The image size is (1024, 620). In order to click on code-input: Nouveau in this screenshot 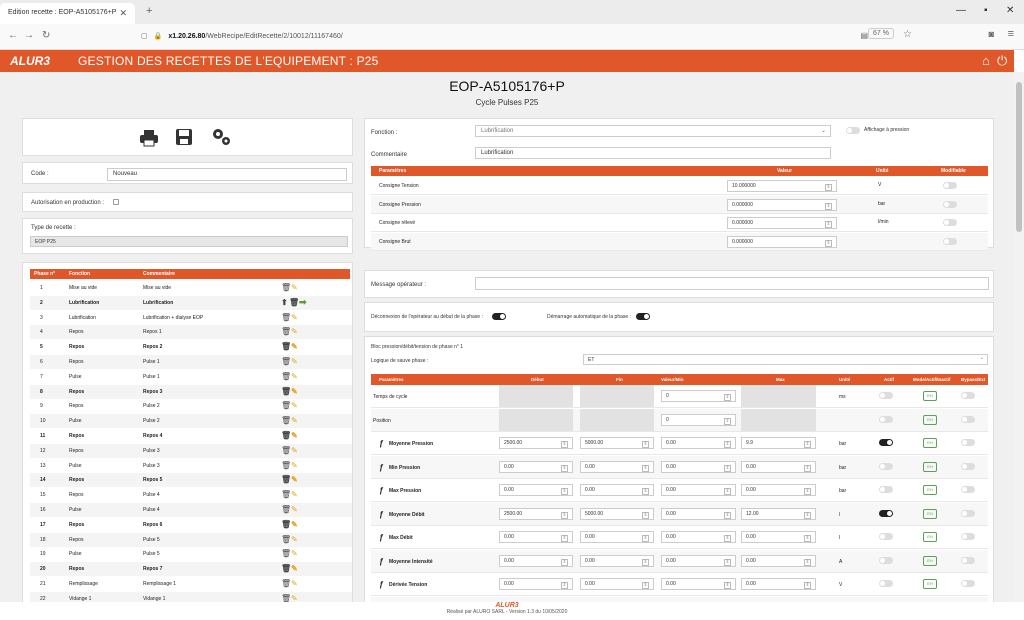, I will do `click(227, 174)`.